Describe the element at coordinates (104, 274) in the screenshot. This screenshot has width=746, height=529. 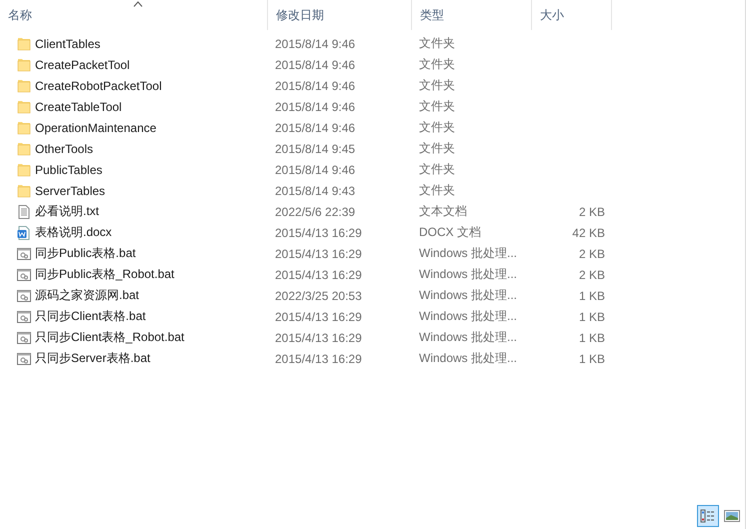
I see `file-name: 同步Public表格_Robot.bat` at that location.